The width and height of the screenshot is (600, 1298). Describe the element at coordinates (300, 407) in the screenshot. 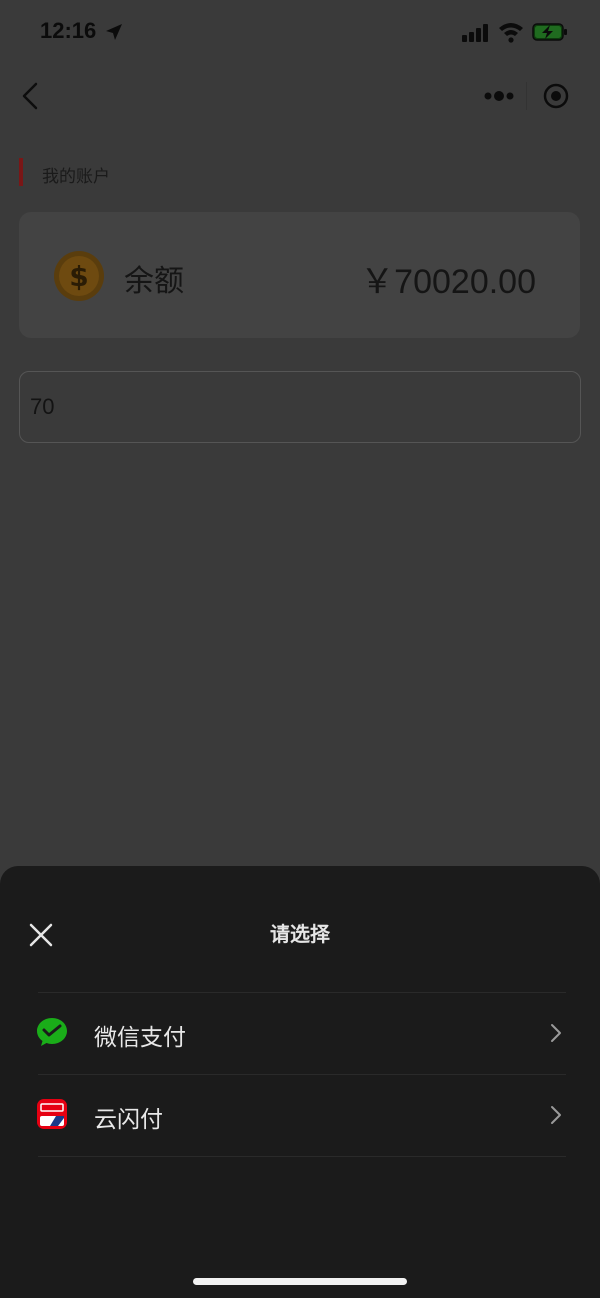

I see `amount-input` at that location.